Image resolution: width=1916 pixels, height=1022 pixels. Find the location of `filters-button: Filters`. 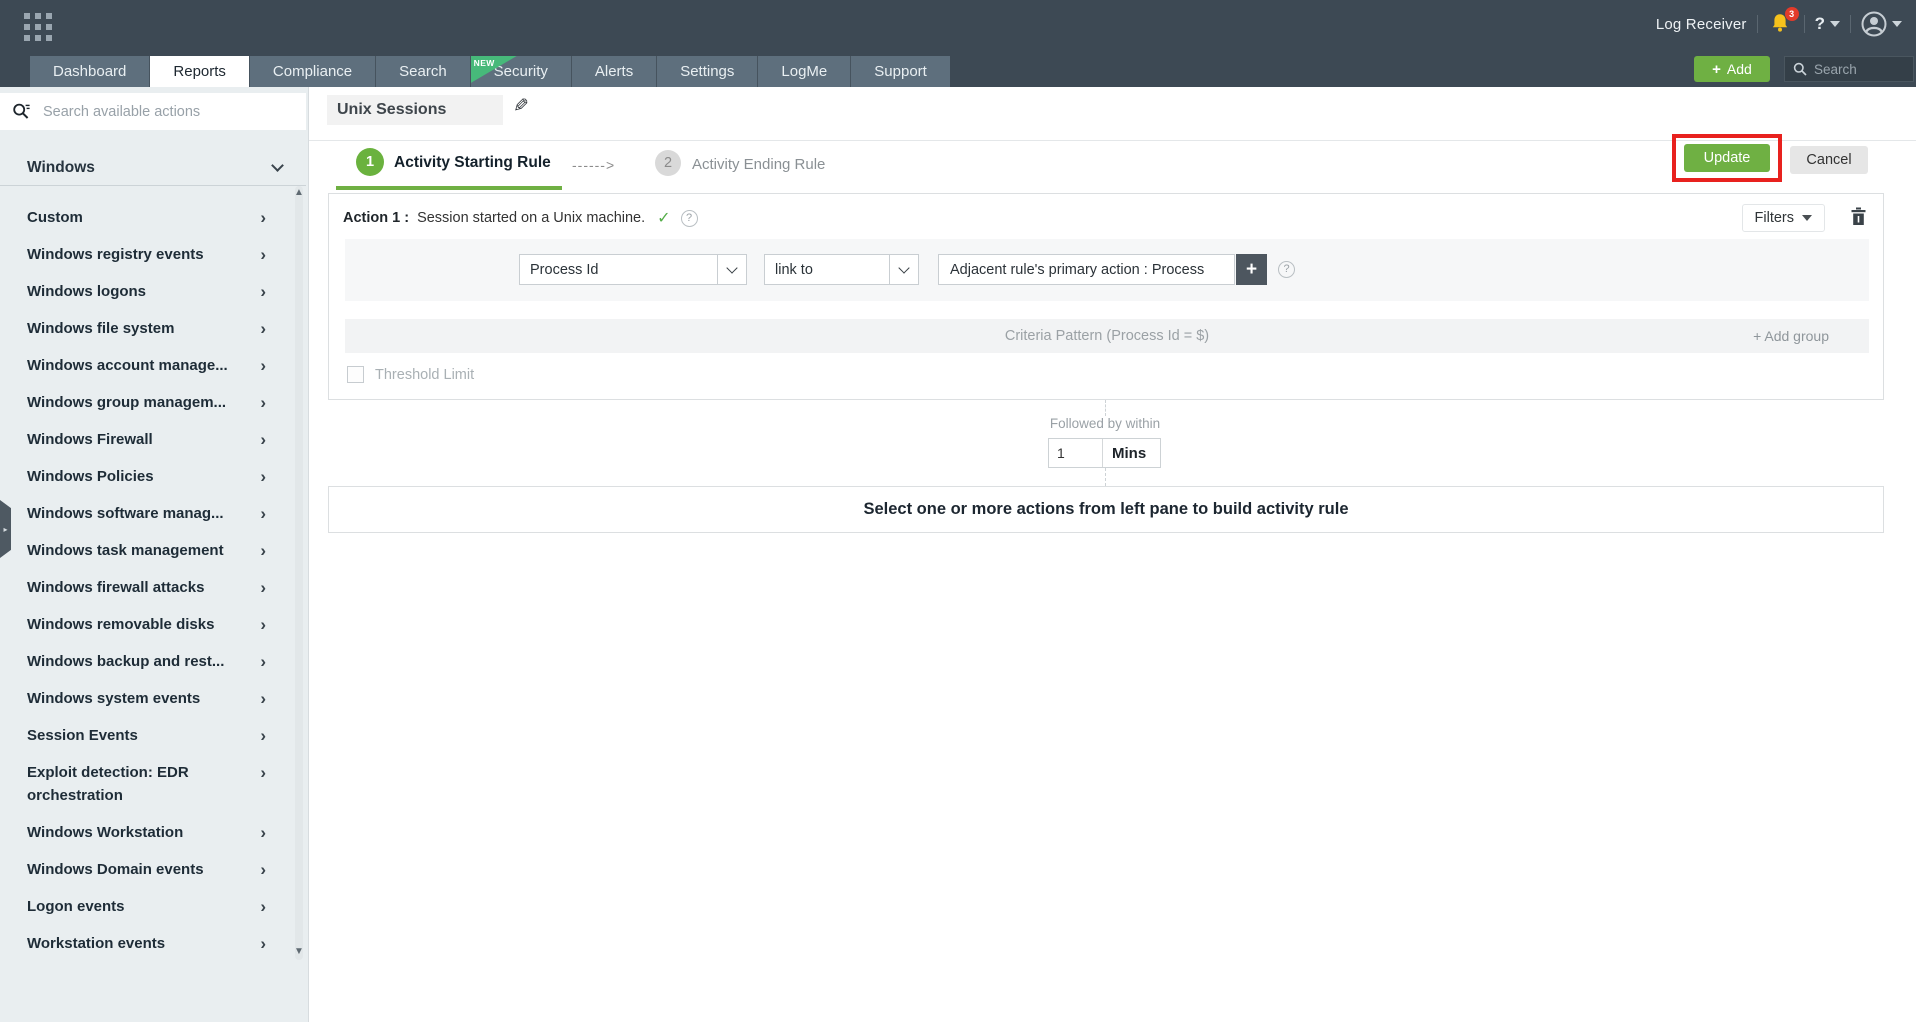

filters-button: Filters is located at coordinates (1783, 218).